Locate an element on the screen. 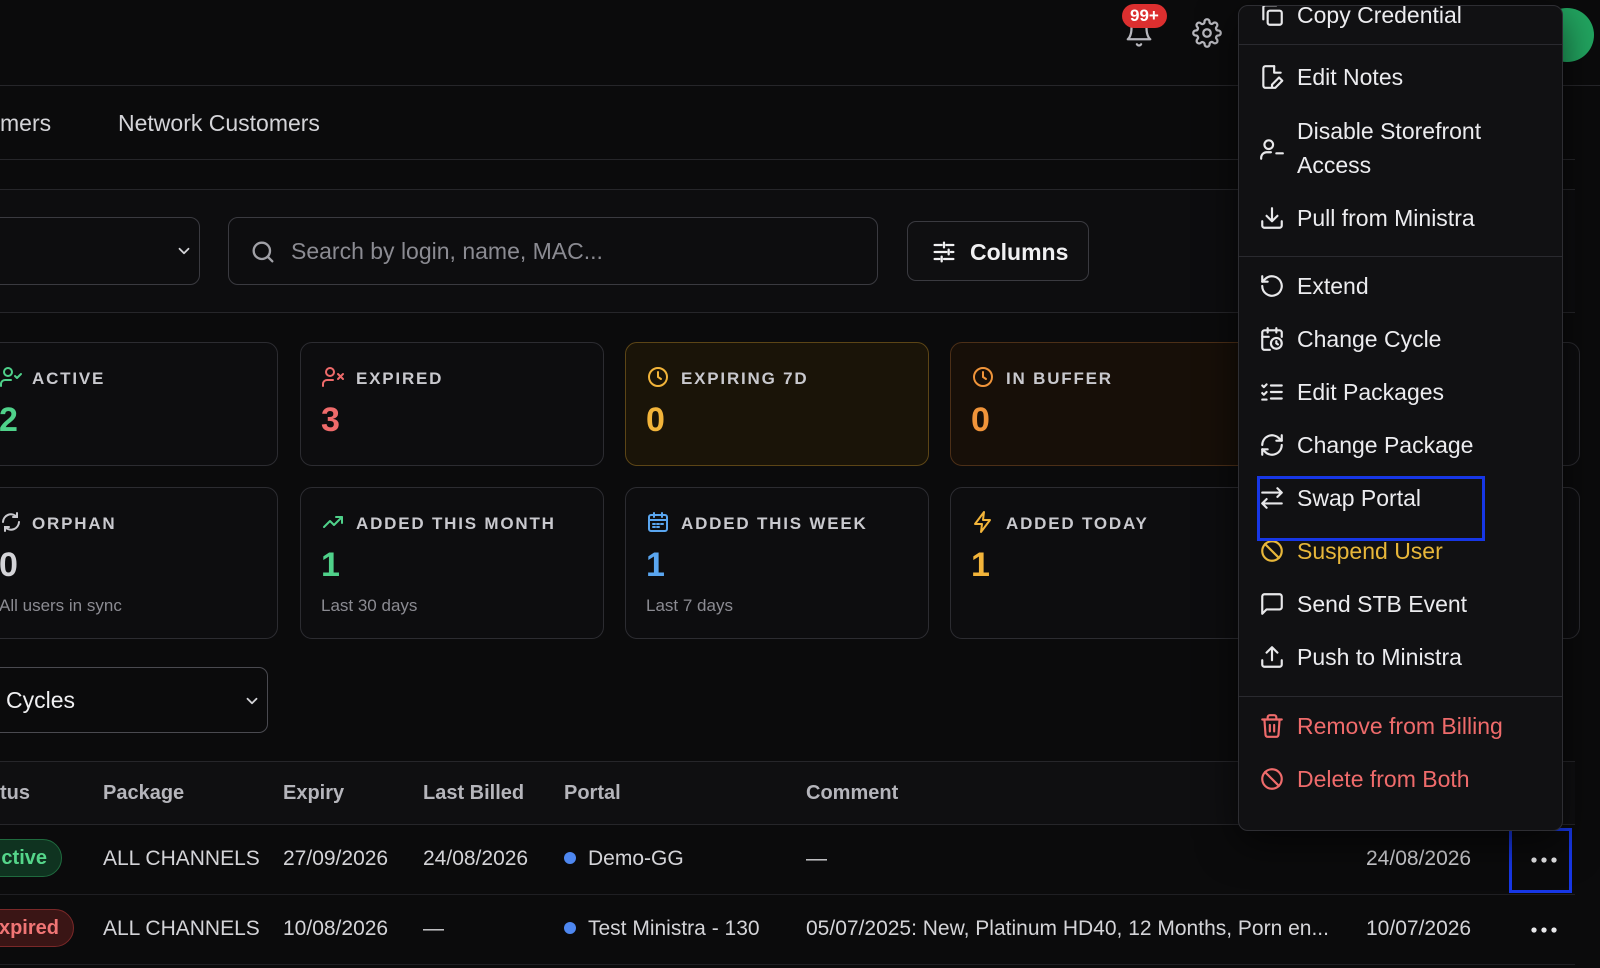 The height and width of the screenshot is (968, 1600). menu-item-label: Change Cycle is located at coordinates (1369, 339).